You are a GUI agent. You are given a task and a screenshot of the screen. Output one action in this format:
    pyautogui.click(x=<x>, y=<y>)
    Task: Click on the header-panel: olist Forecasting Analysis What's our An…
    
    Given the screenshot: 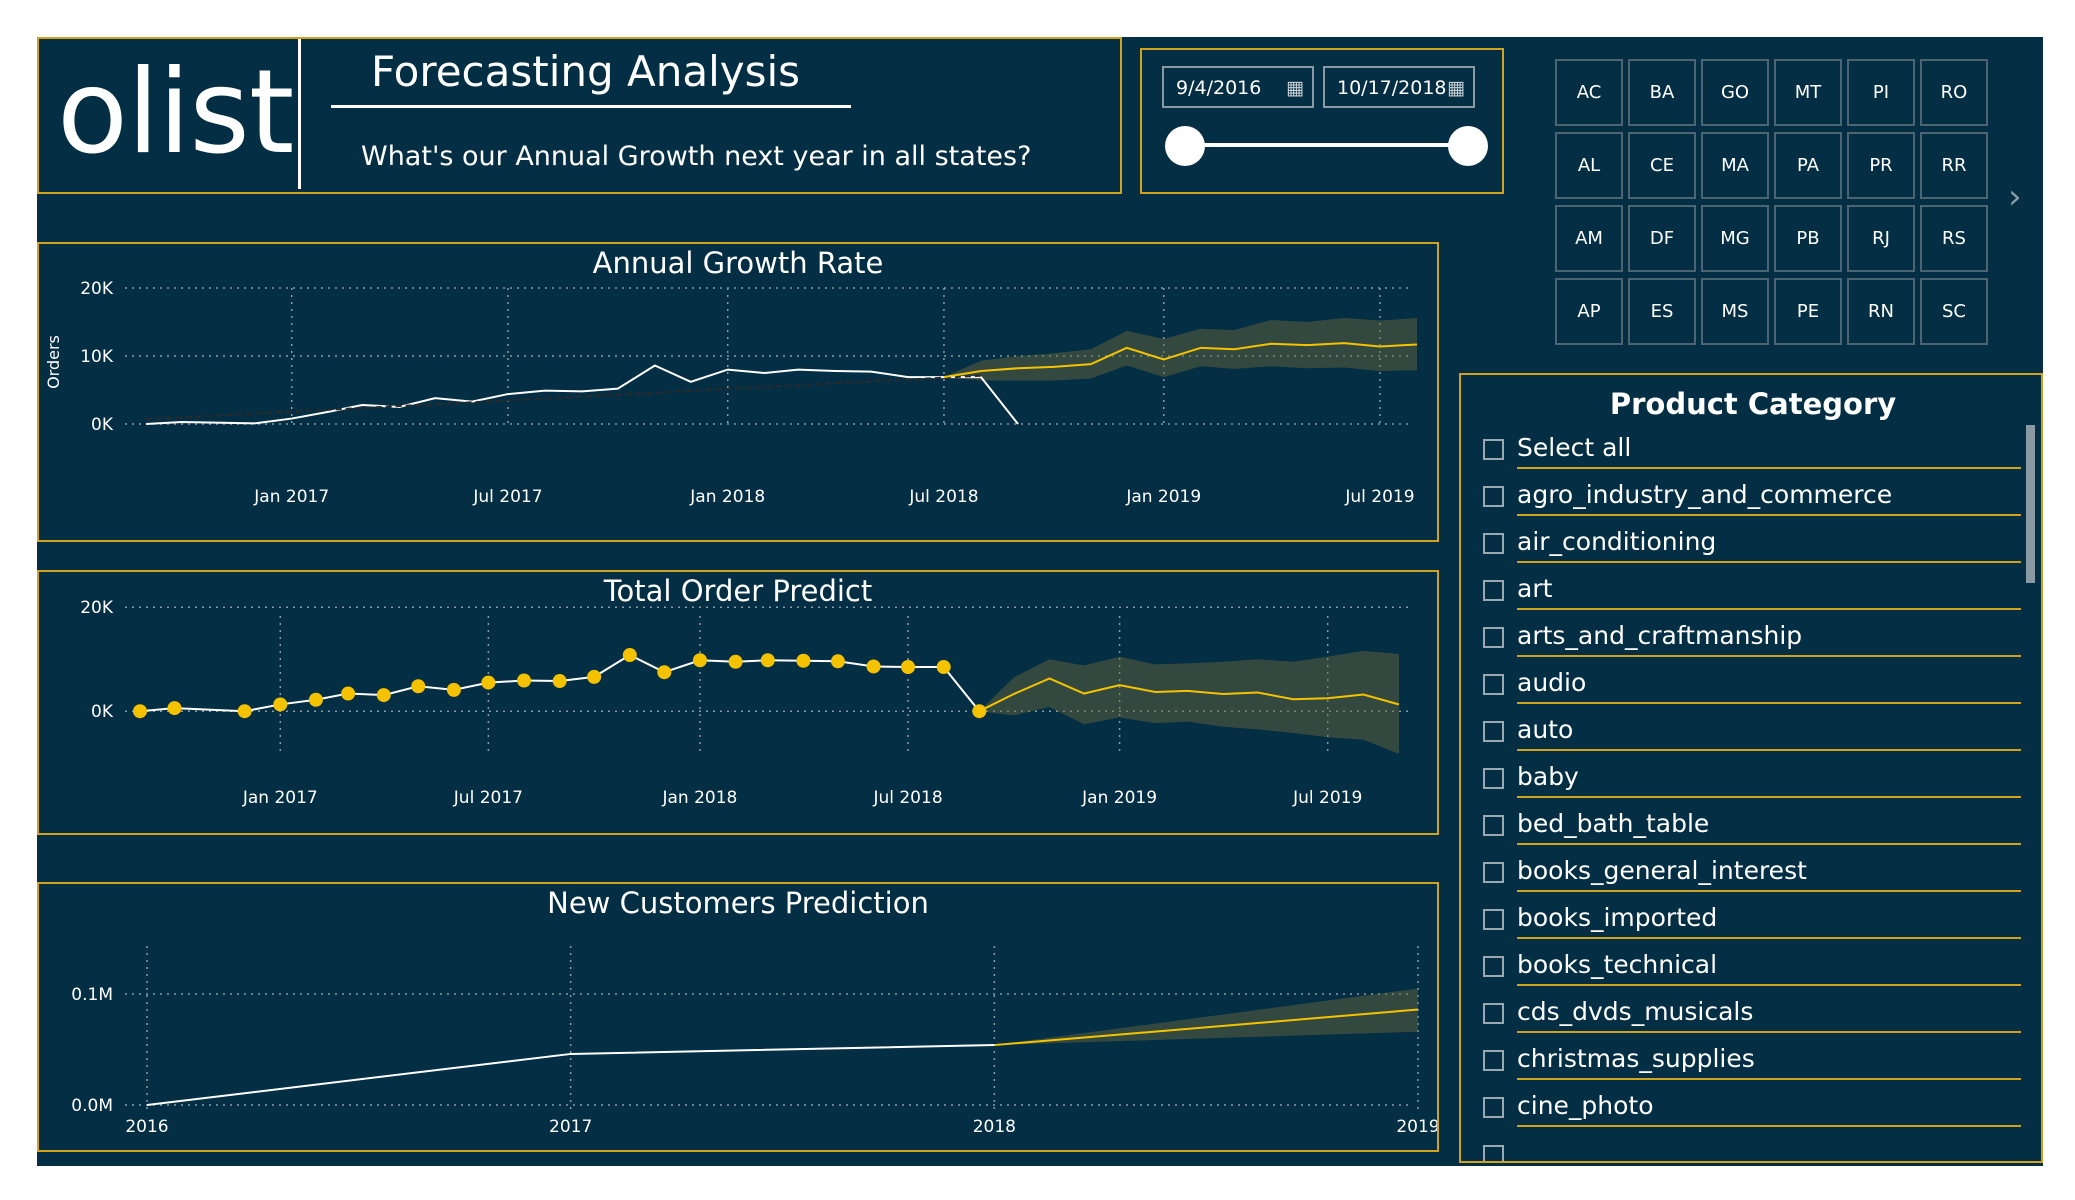 What is the action you would take?
    pyautogui.click(x=579, y=115)
    